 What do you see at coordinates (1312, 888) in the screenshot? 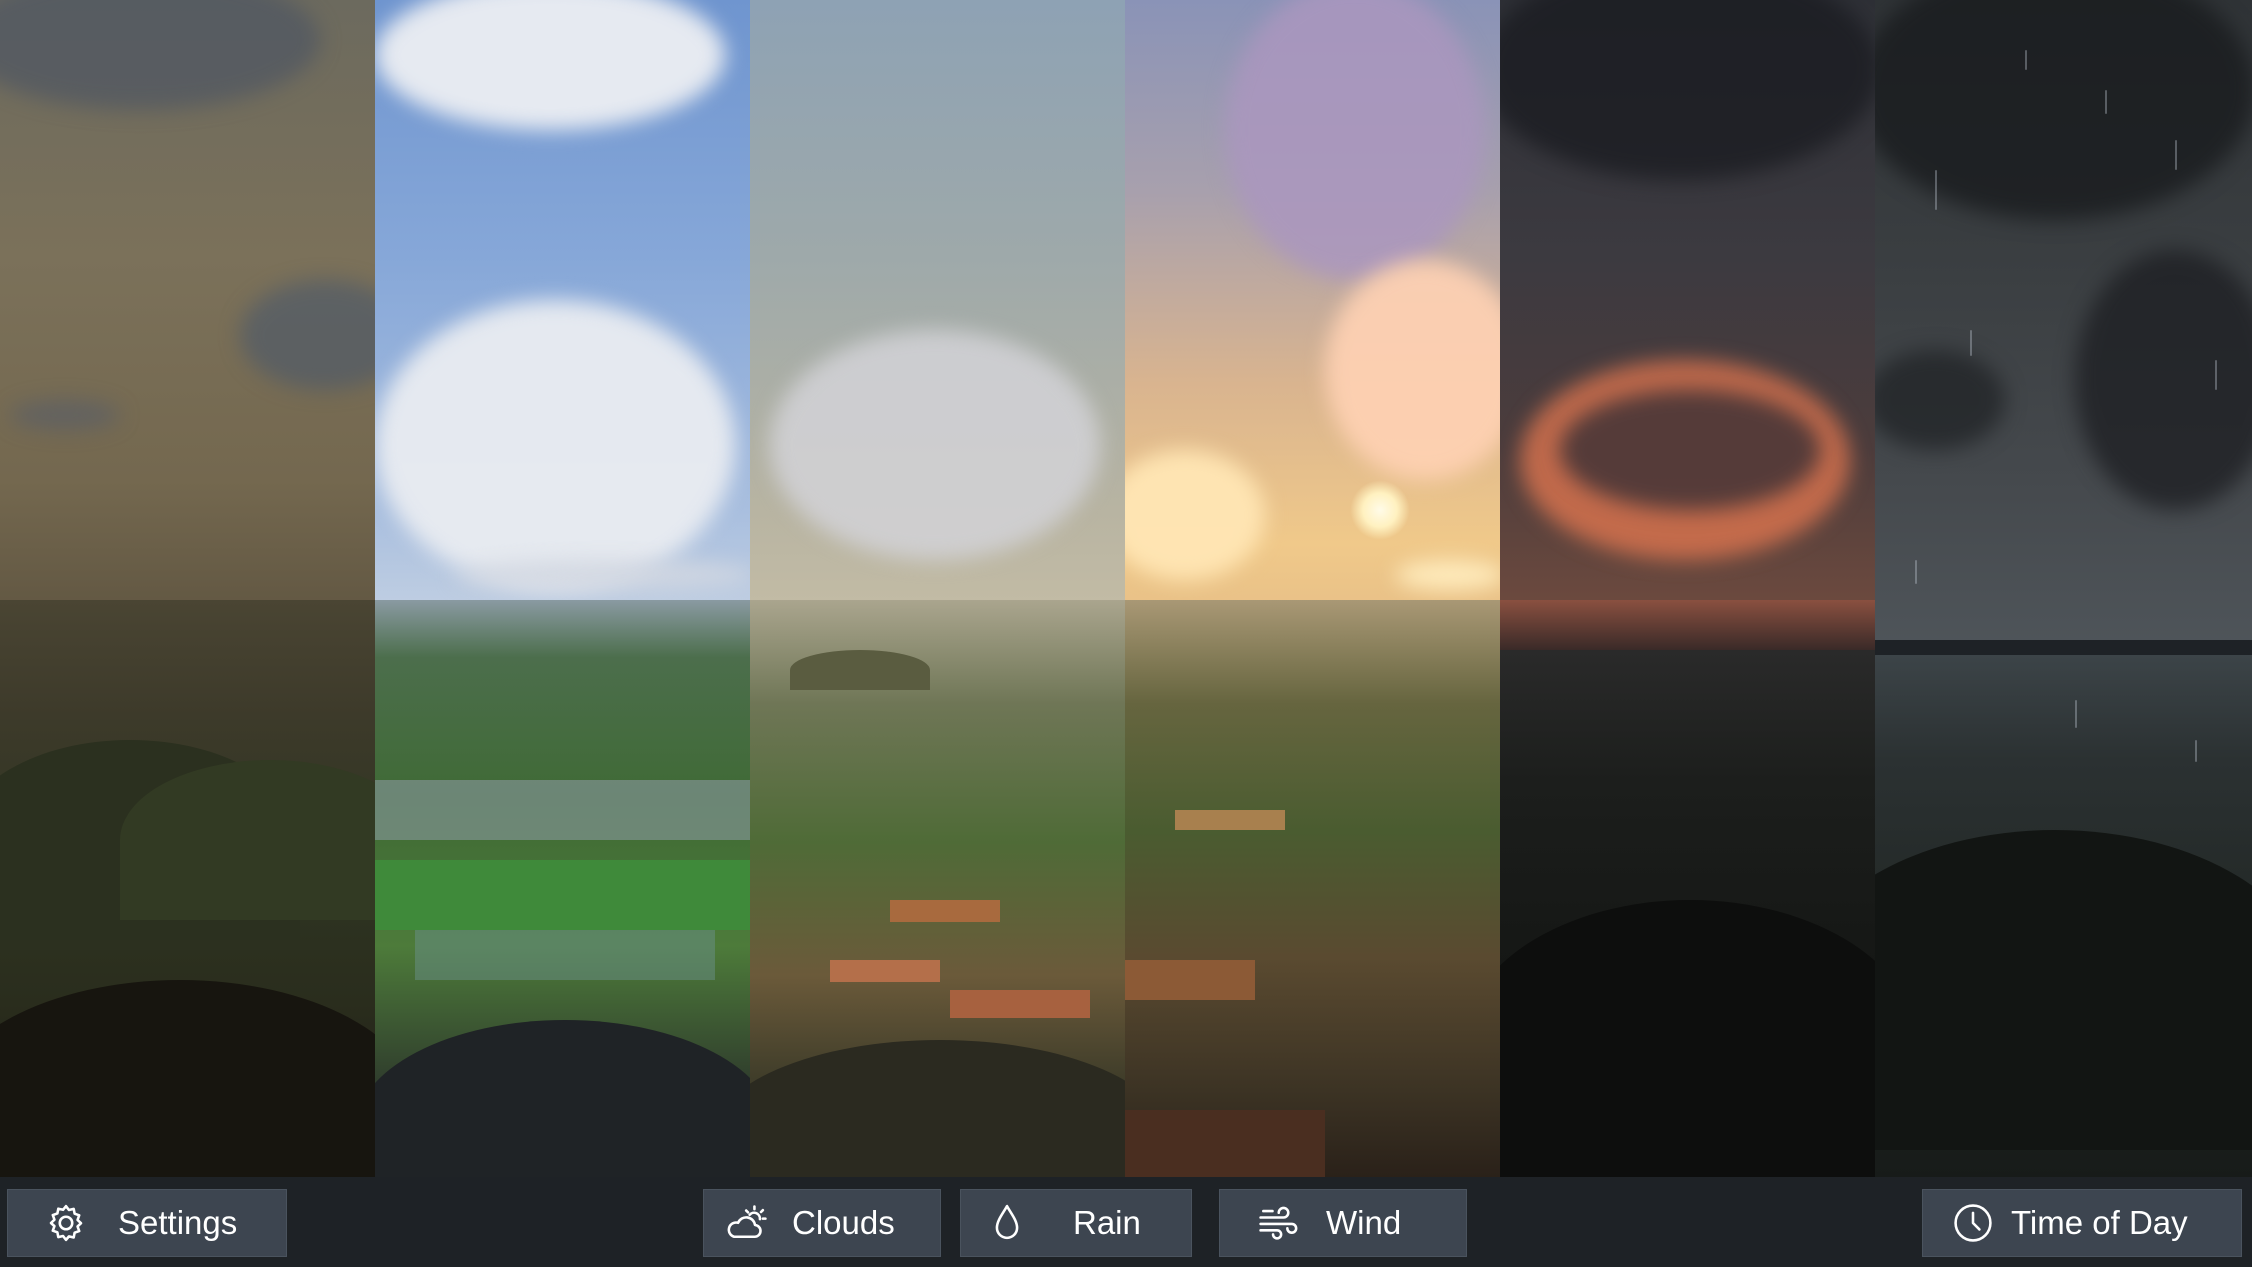
I see `landscape-sunset` at bounding box center [1312, 888].